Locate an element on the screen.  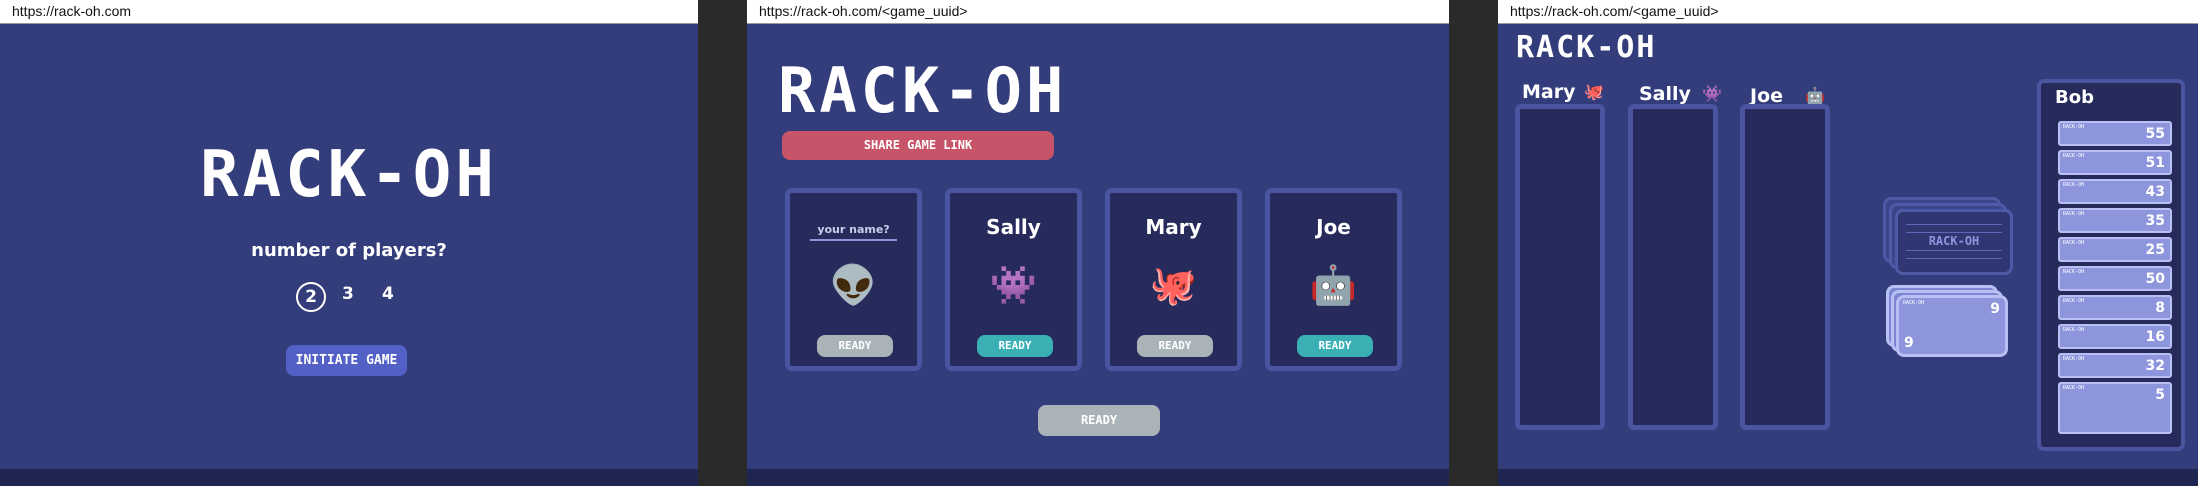
player-name: Mary is located at coordinates (1173, 227).